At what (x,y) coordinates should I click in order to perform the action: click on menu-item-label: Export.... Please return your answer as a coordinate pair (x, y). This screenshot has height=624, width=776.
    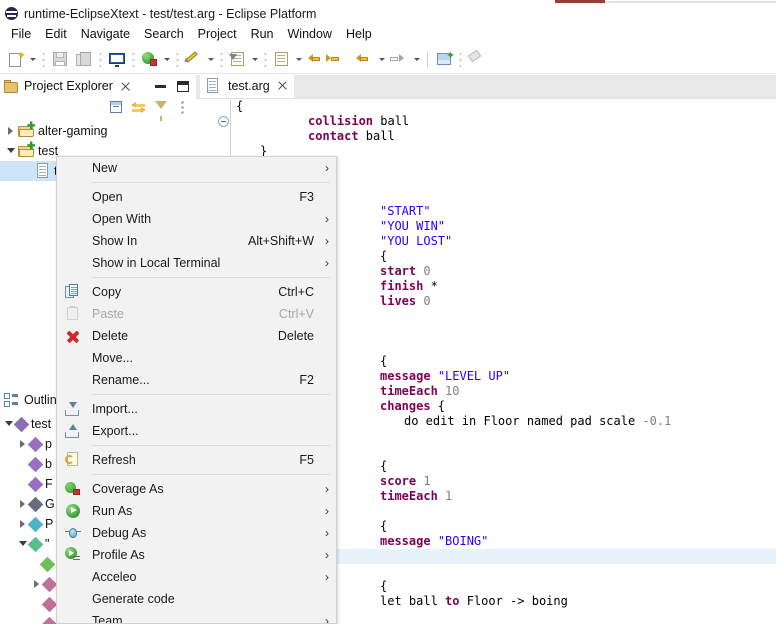
    Looking at the image, I should click on (115, 431).